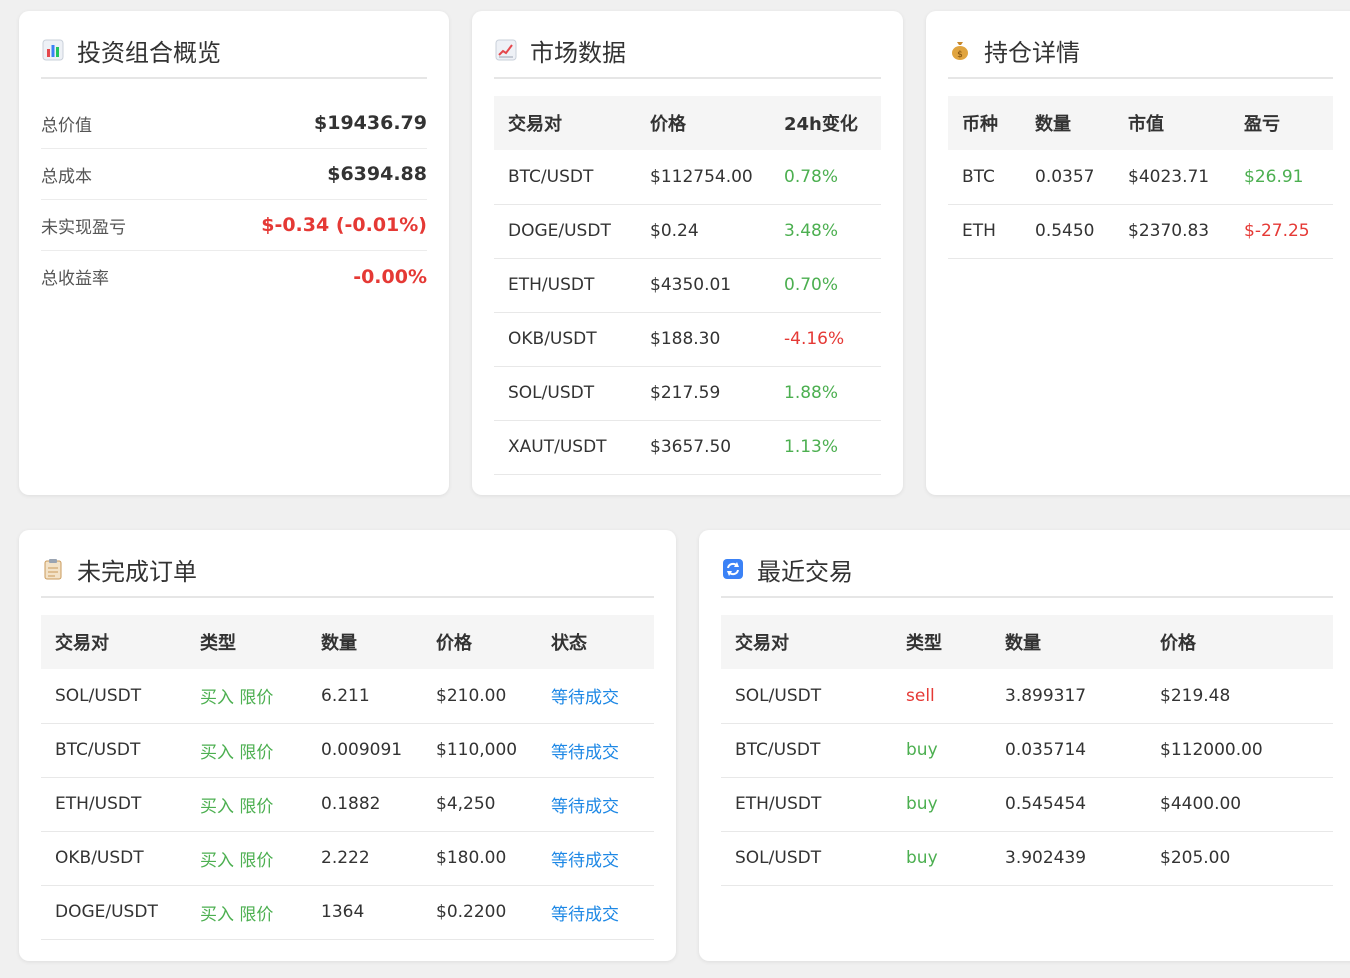  I want to click on coin-cell: BTC, so click(984, 177).